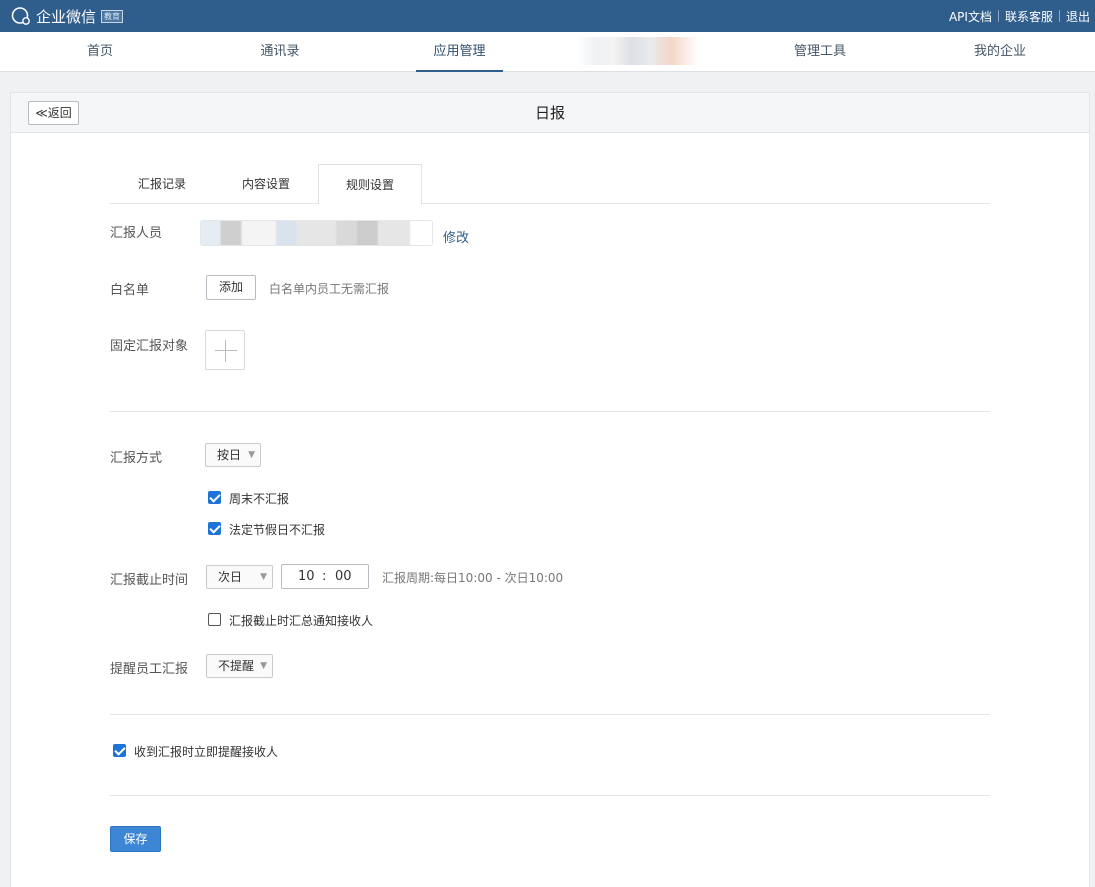 Image resolution: width=1095 pixels, height=887 pixels. Describe the element at coordinates (162, 184) in the screenshot. I see `tab-report-records: 汇报记录` at that location.